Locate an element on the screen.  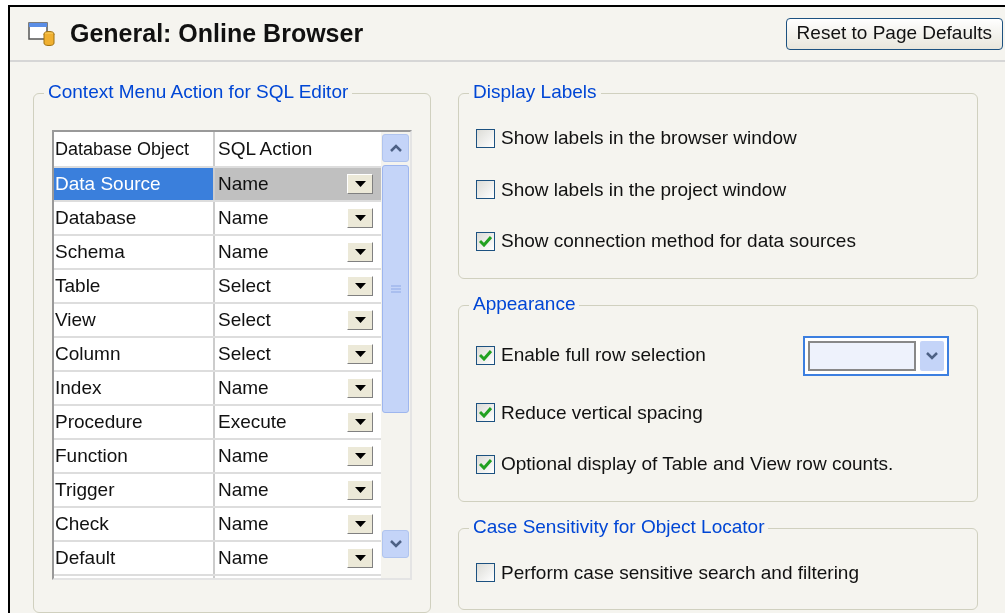
scroll-down-button is located at coordinates (395, 544).